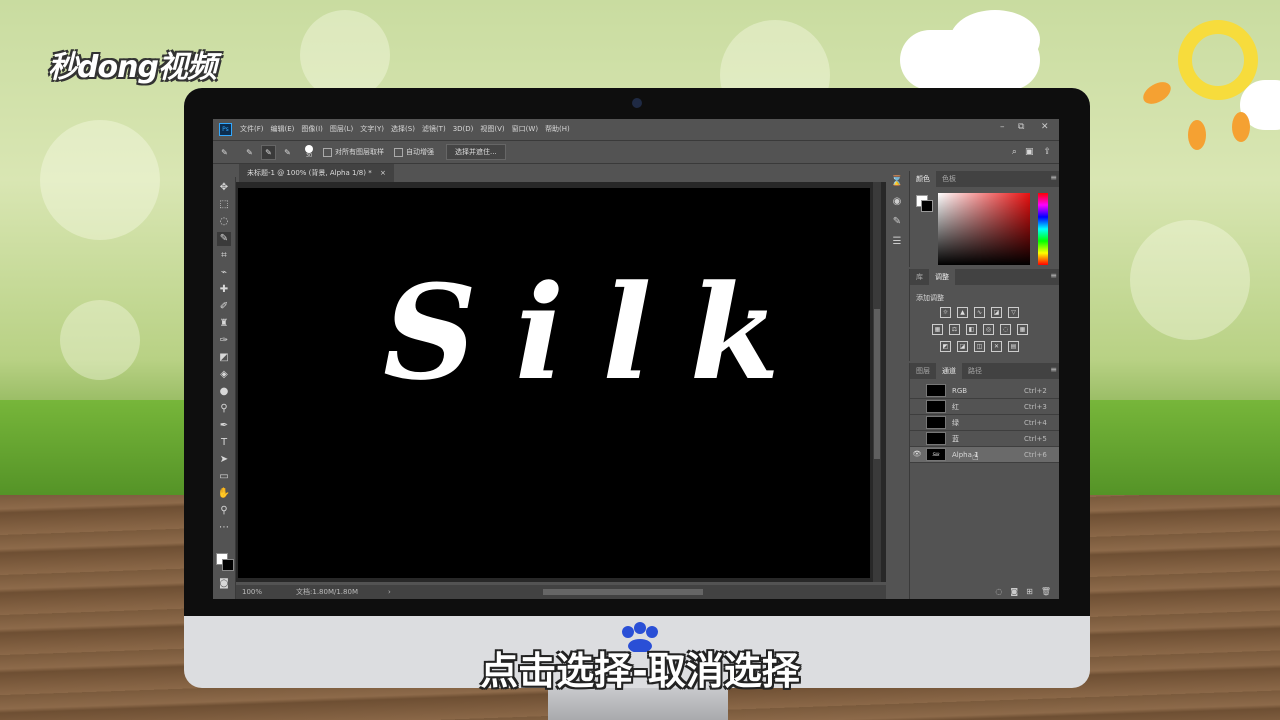 The height and width of the screenshot is (720, 1280). What do you see at coordinates (998, 591) in the screenshot?
I see `load-channel-as-selection-icon: ◌` at bounding box center [998, 591].